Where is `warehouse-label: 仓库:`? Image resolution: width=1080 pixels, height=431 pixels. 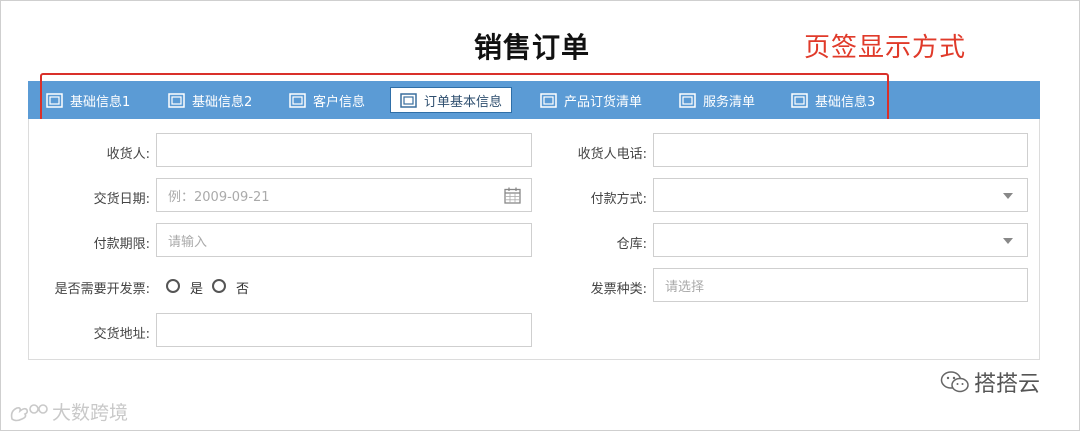
warehouse-label: 仓库: is located at coordinates (631, 244).